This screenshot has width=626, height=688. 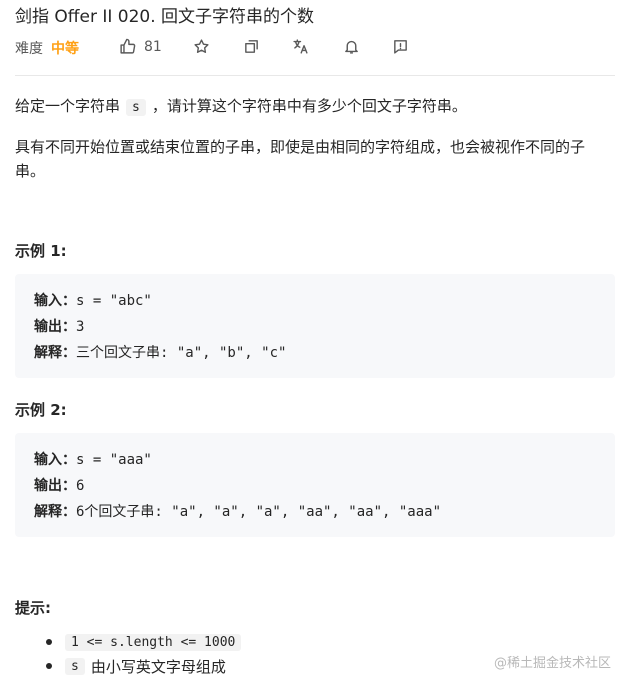 I want to click on description-paragraph-2: 具有不同开始位置或结束位置的子串，即使是由相同的字符组成，也会被视作不同的子串。, so click(x=300, y=159).